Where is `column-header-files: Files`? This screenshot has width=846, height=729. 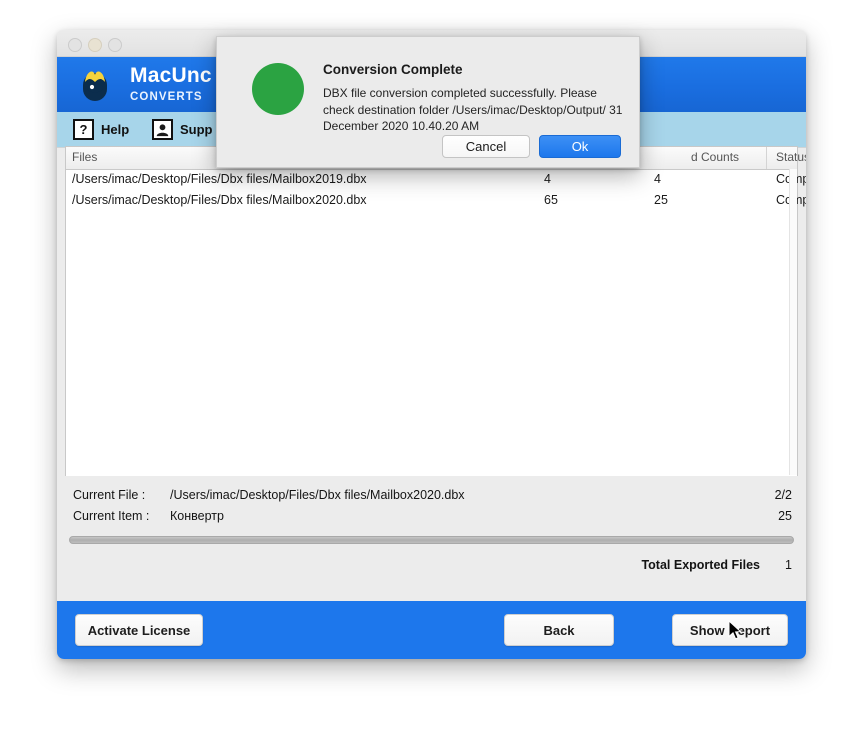 column-header-files: Files is located at coordinates (84, 157).